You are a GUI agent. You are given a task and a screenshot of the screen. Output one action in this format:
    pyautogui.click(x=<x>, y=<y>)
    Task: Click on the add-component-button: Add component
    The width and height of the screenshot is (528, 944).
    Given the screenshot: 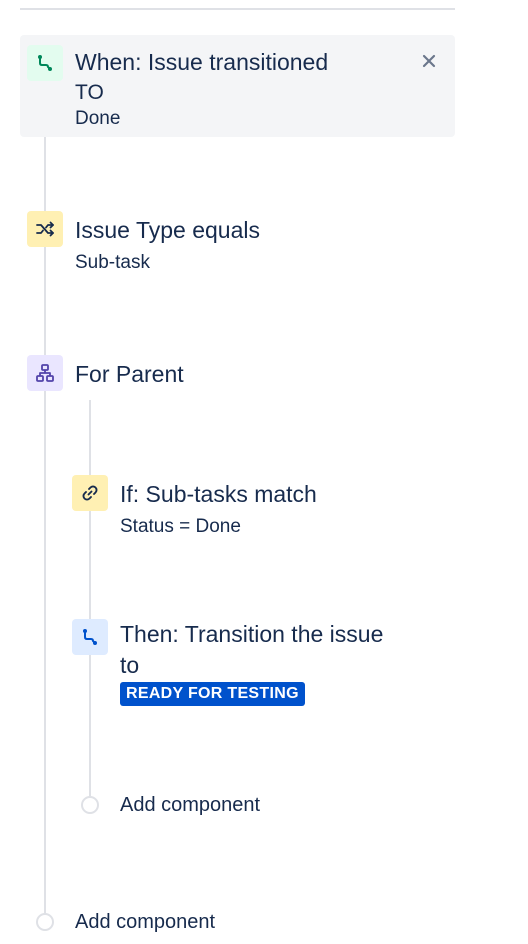 What is the action you would take?
    pyautogui.click(x=145, y=922)
    